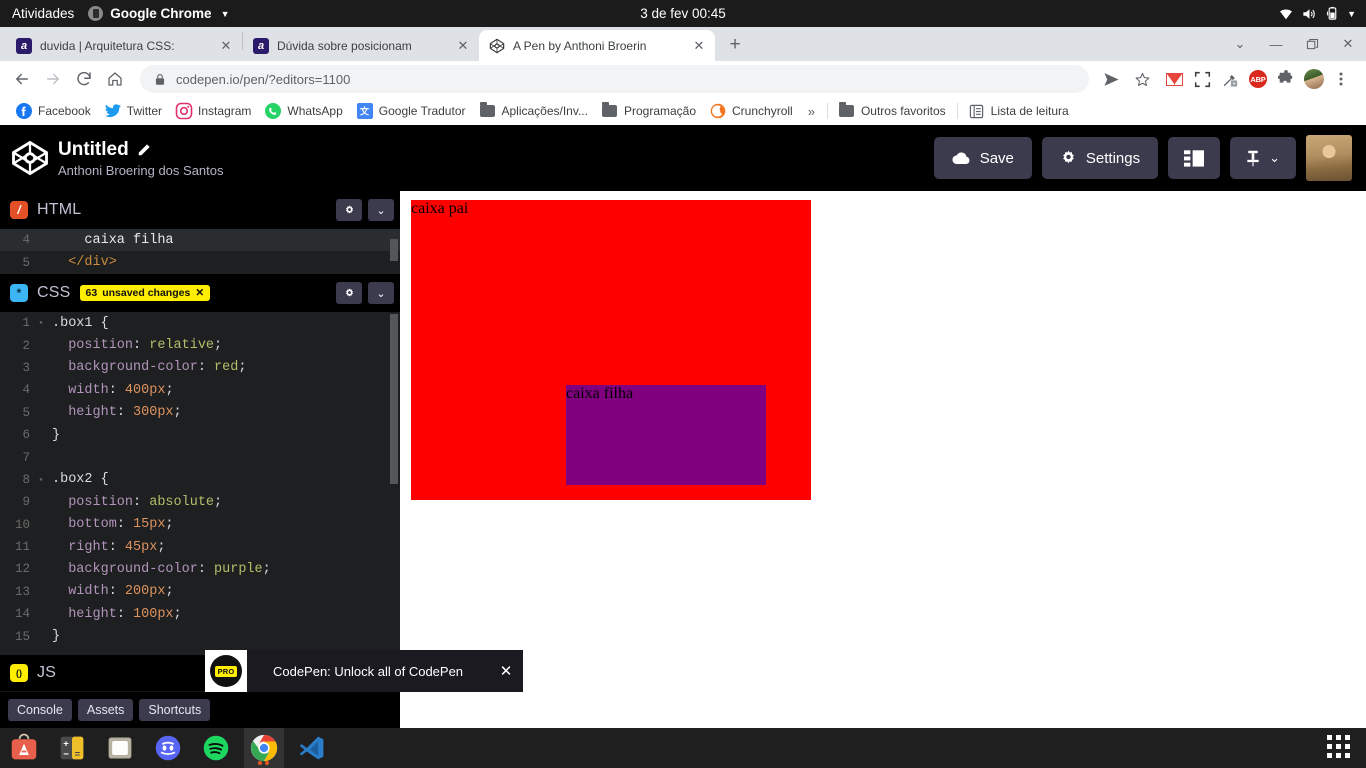 Image resolution: width=1366 pixels, height=768 pixels. Describe the element at coordinates (735, 45) in the screenshot. I see `new-tab-button: +` at that location.